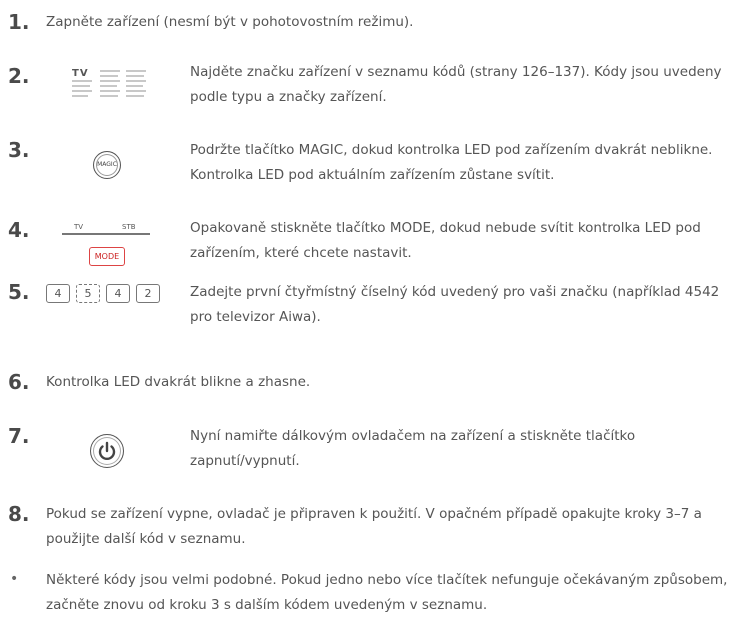 The image size is (749, 644). I want to click on mode-indicator-graphic: TV STB MODE, so click(107, 247).